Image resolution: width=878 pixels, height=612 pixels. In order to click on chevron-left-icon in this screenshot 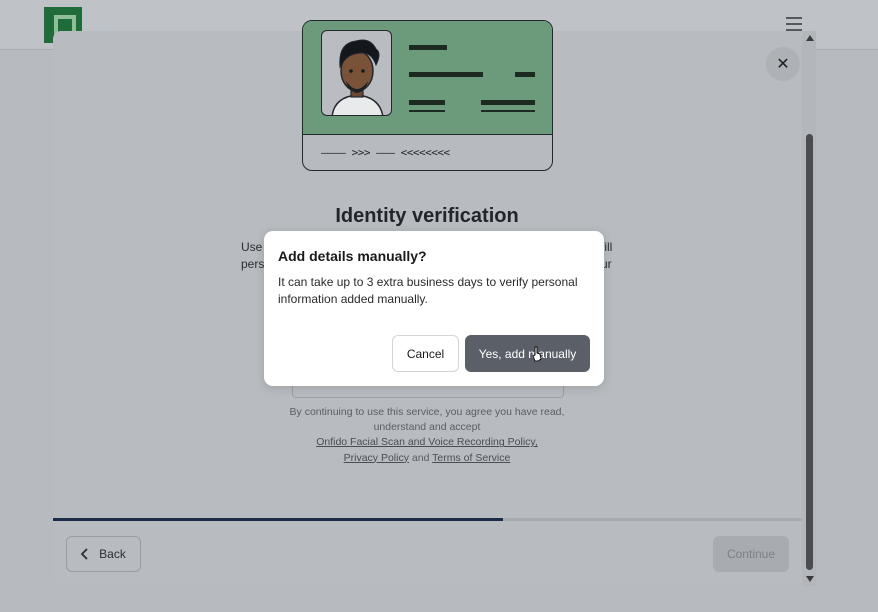, I will do `click(84, 554)`.